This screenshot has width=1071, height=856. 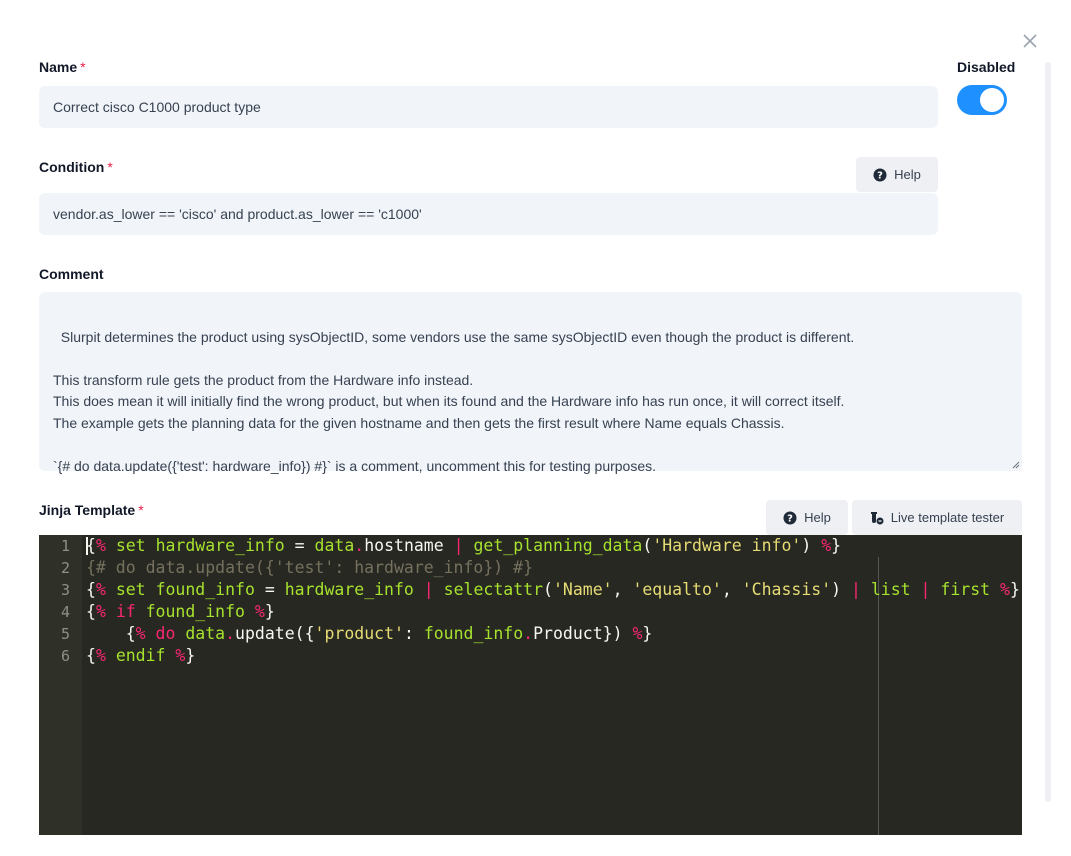 I want to click on line-number: 4, so click(x=65, y=612).